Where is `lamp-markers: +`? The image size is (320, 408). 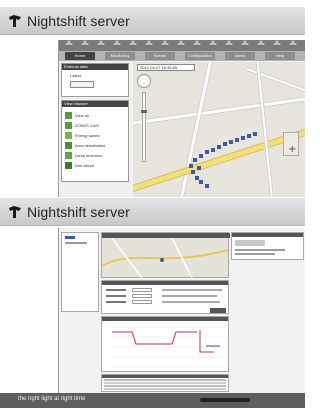
lamp-markers: + is located at coordinates (242, 160).